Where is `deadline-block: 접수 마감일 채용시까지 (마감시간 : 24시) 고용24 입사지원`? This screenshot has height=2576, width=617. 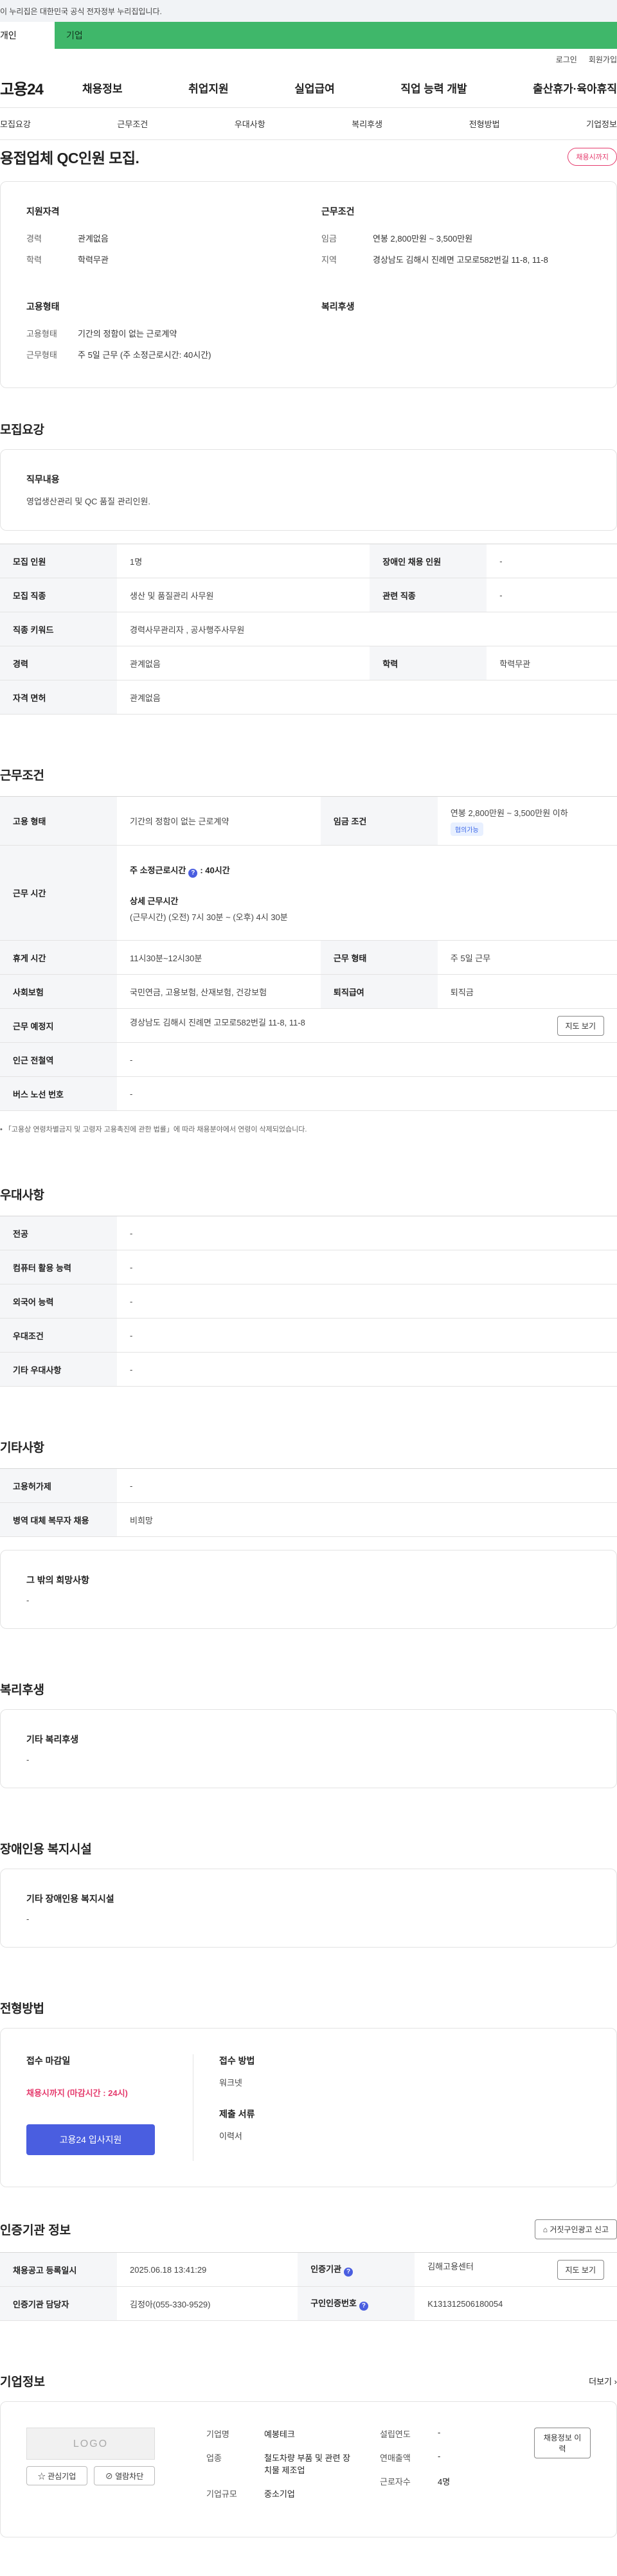 deadline-block: 접수 마감일 채용시까지 (마감시간 : 24시) 고용24 입사지원 is located at coordinates (109, 2107).